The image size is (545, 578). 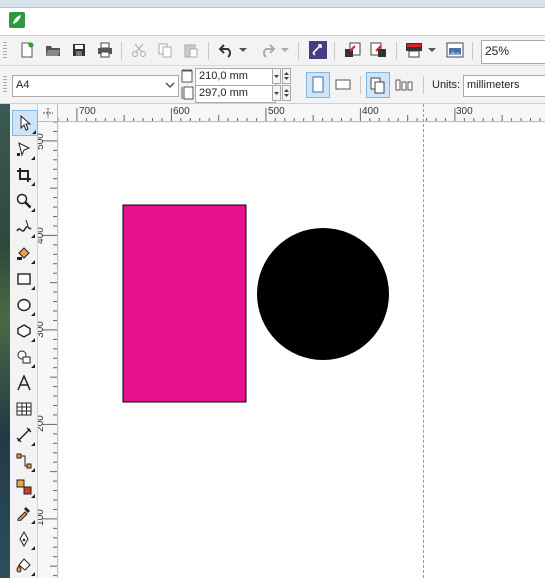 I want to click on units-label: Units:, so click(x=446, y=85).